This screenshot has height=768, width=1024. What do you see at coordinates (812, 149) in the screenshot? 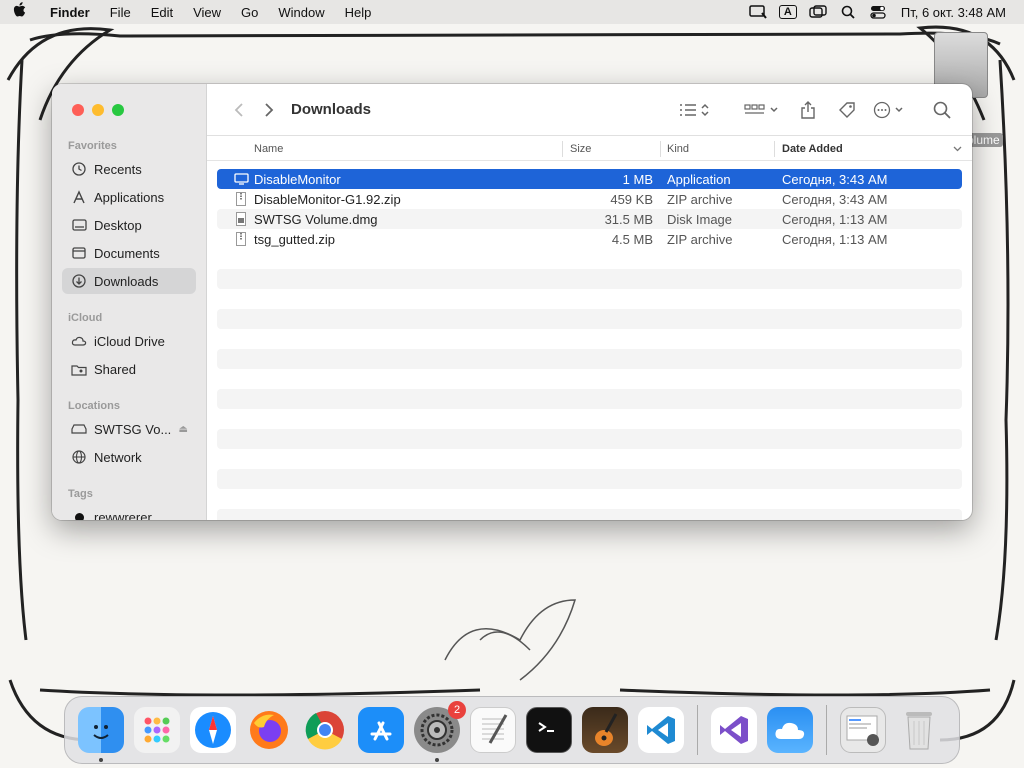
I see `column-date-added: Date Added` at bounding box center [812, 149].